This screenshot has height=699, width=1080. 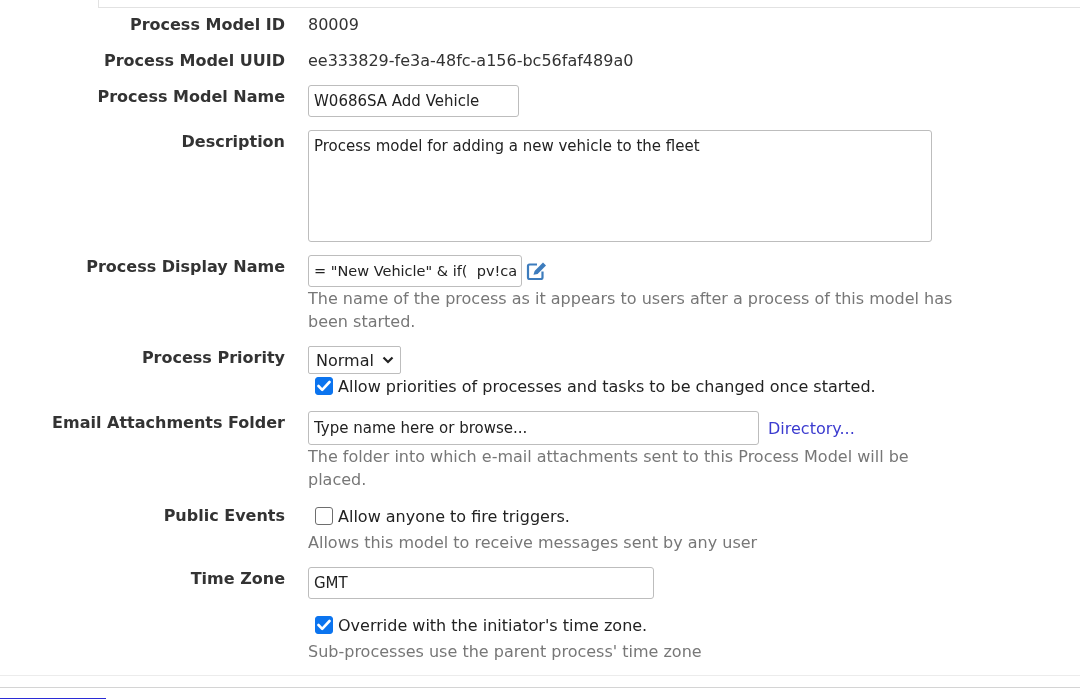 What do you see at coordinates (168, 423) in the screenshot?
I see `field-label: Email Attachments Folder` at bounding box center [168, 423].